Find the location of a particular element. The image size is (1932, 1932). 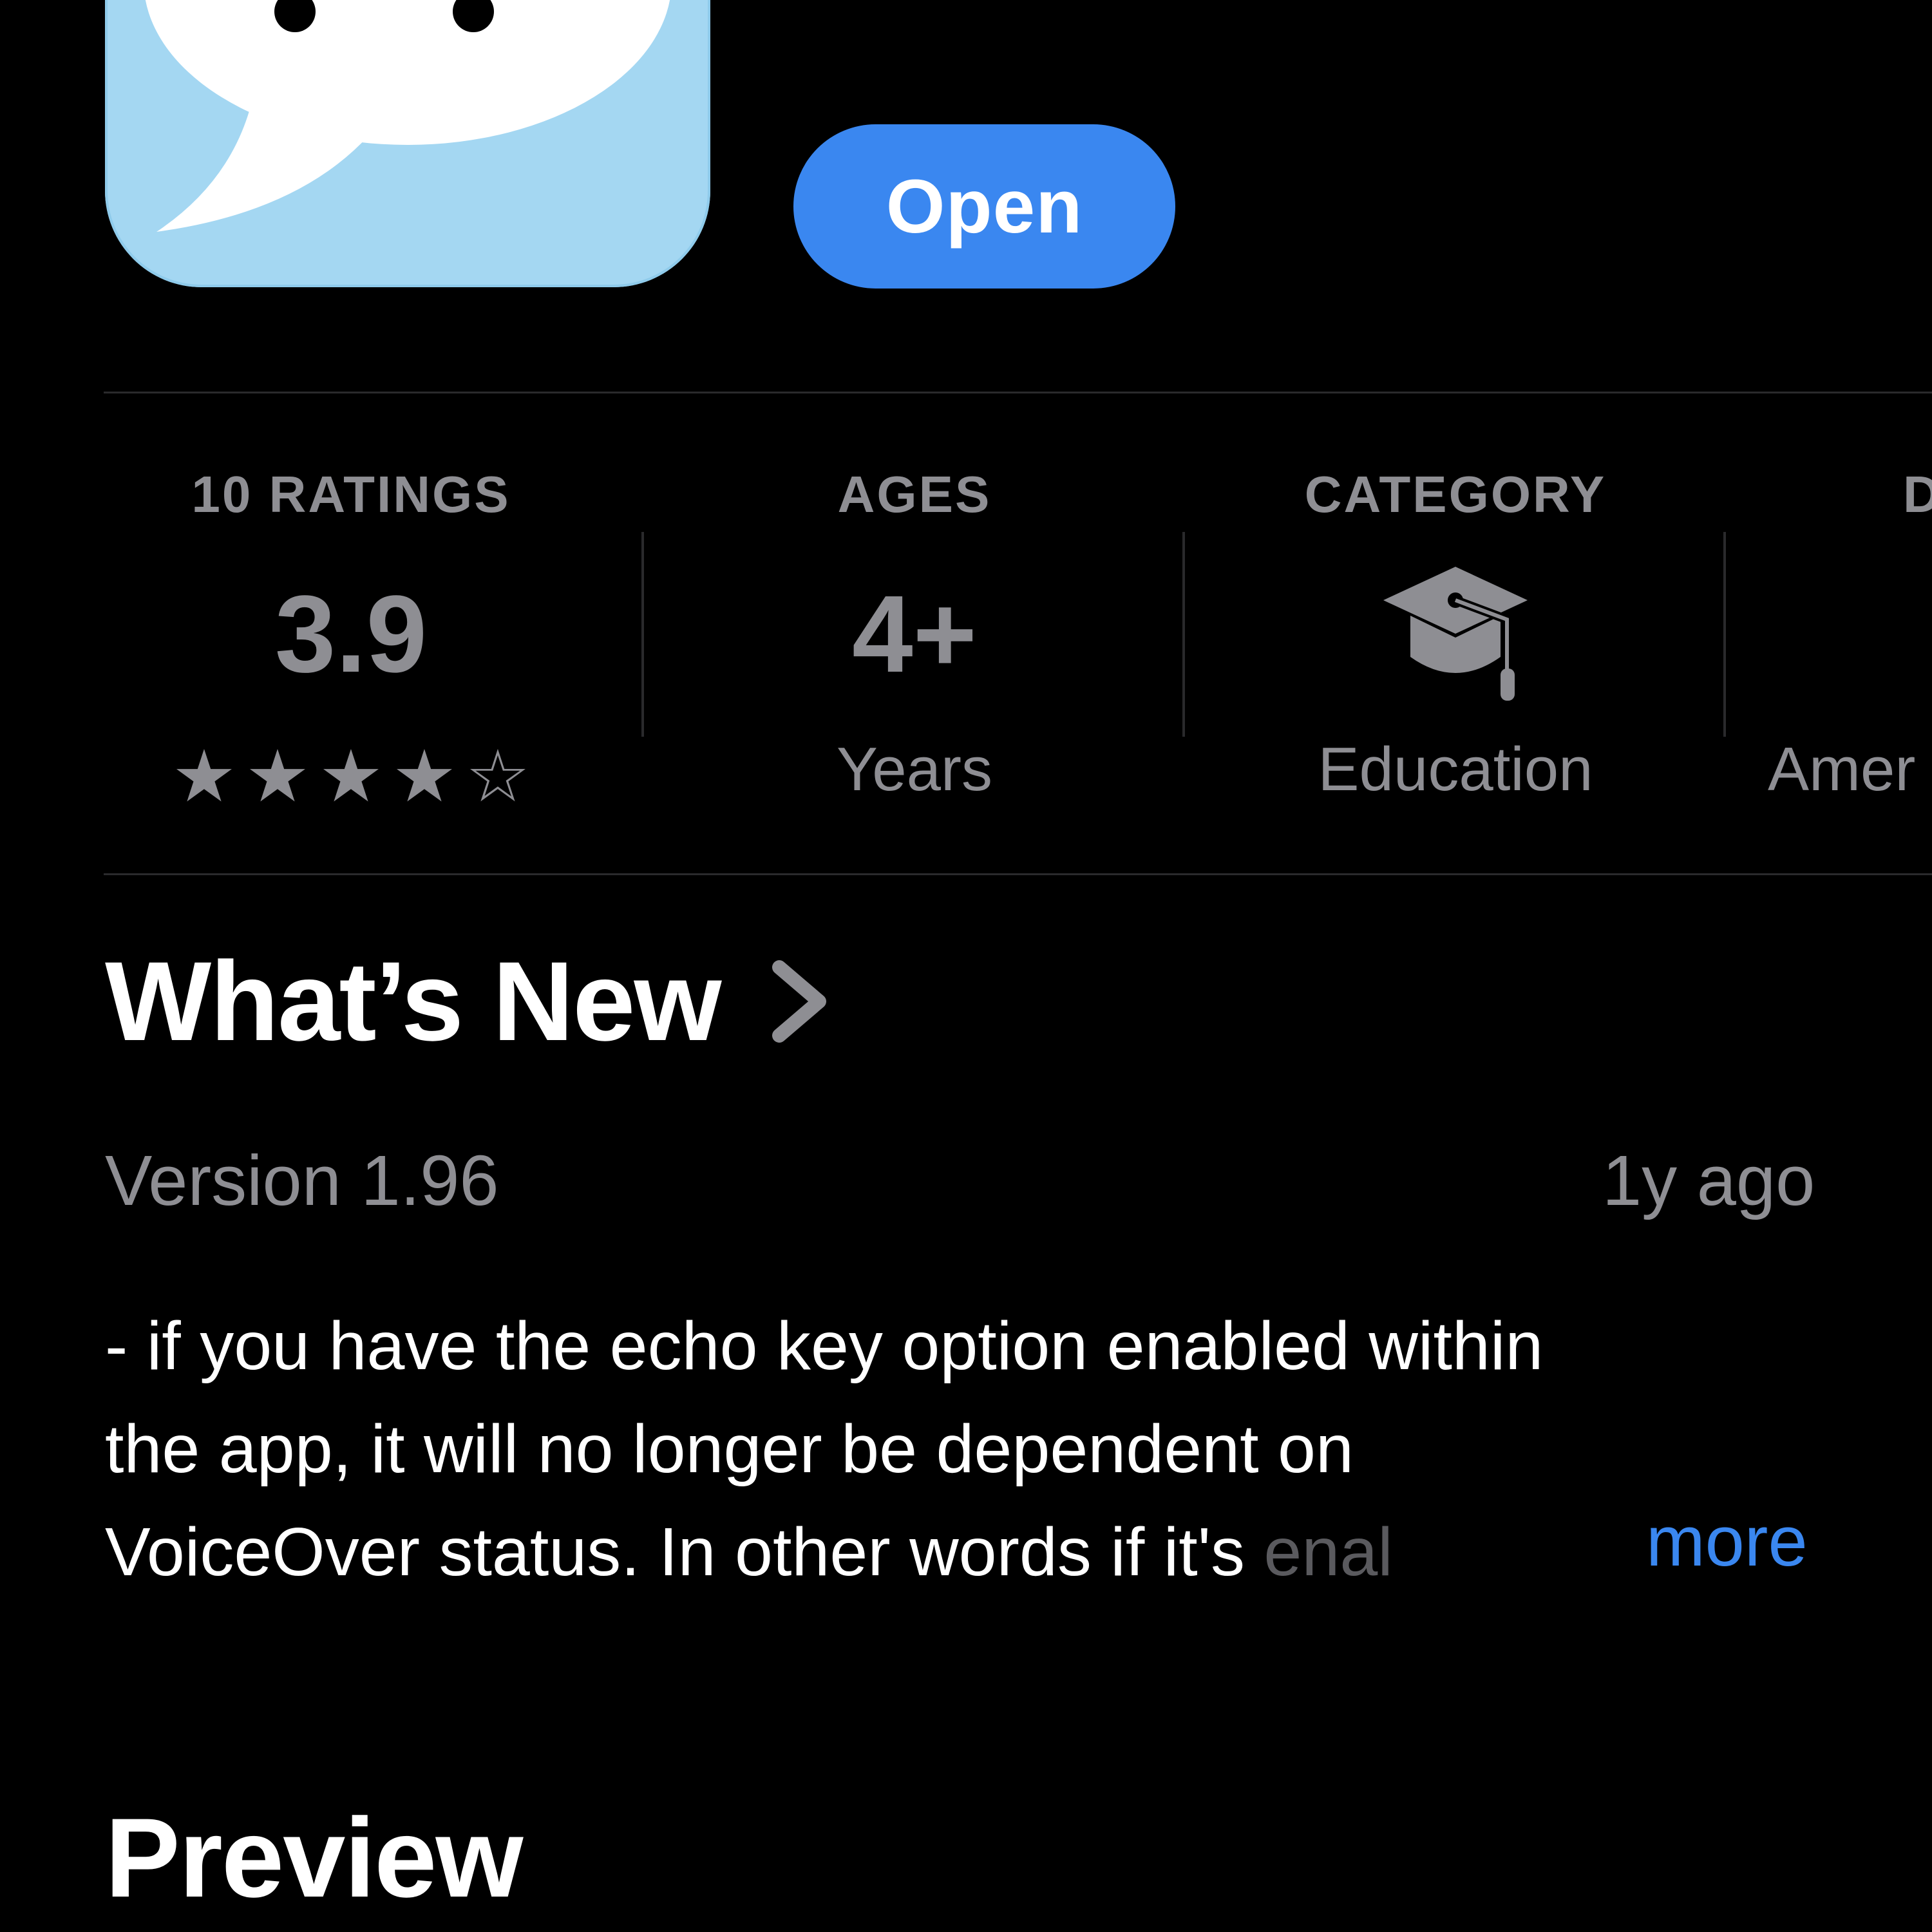

release-age: 1y ago is located at coordinates (1708, 1180).